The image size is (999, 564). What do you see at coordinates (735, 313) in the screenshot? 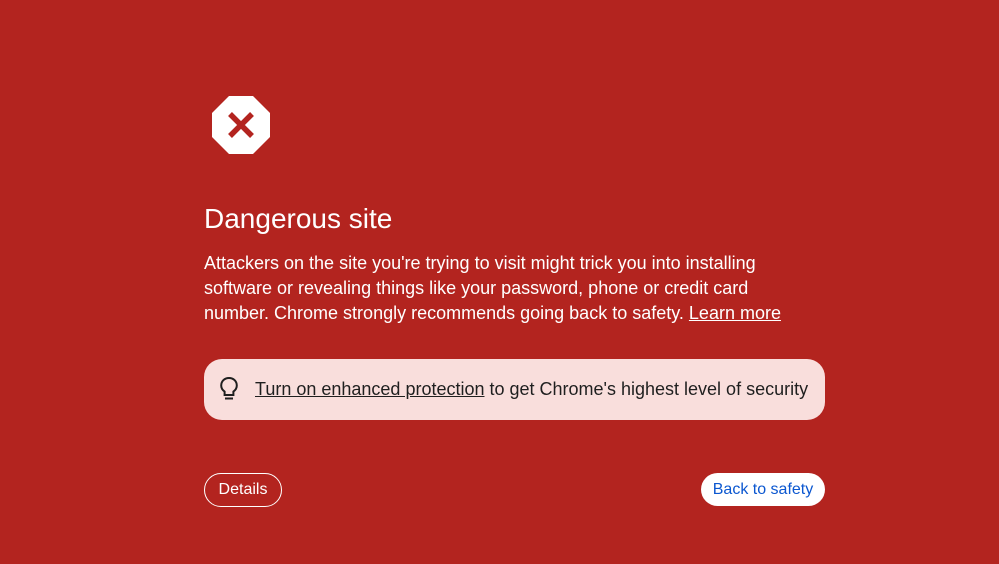
I see `learn-more-link: Learn more` at bounding box center [735, 313].